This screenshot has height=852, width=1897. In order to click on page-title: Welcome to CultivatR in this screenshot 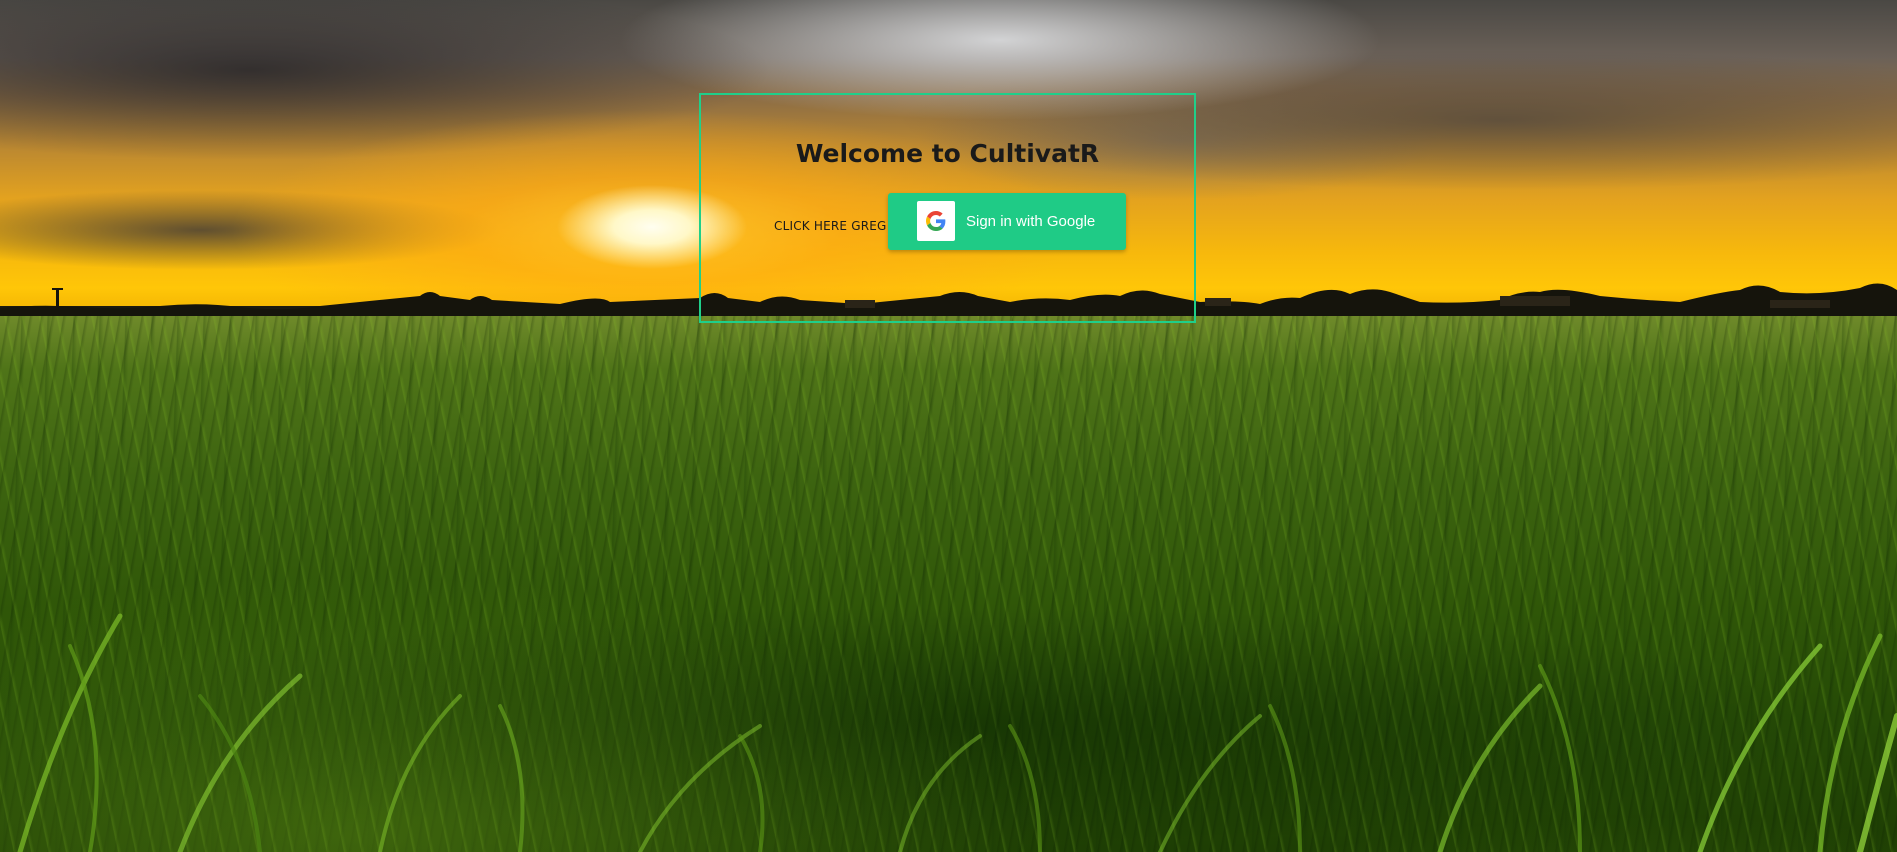, I will do `click(947, 153)`.